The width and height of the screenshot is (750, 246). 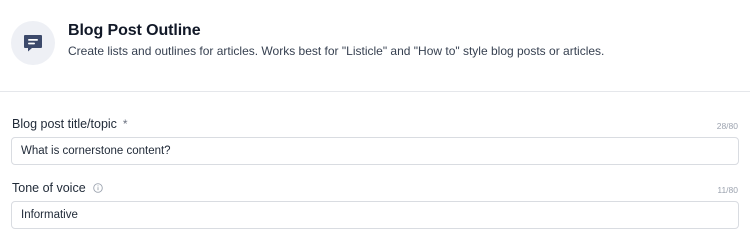 I want to click on field-label-tone: Tone of voice, so click(x=57, y=188).